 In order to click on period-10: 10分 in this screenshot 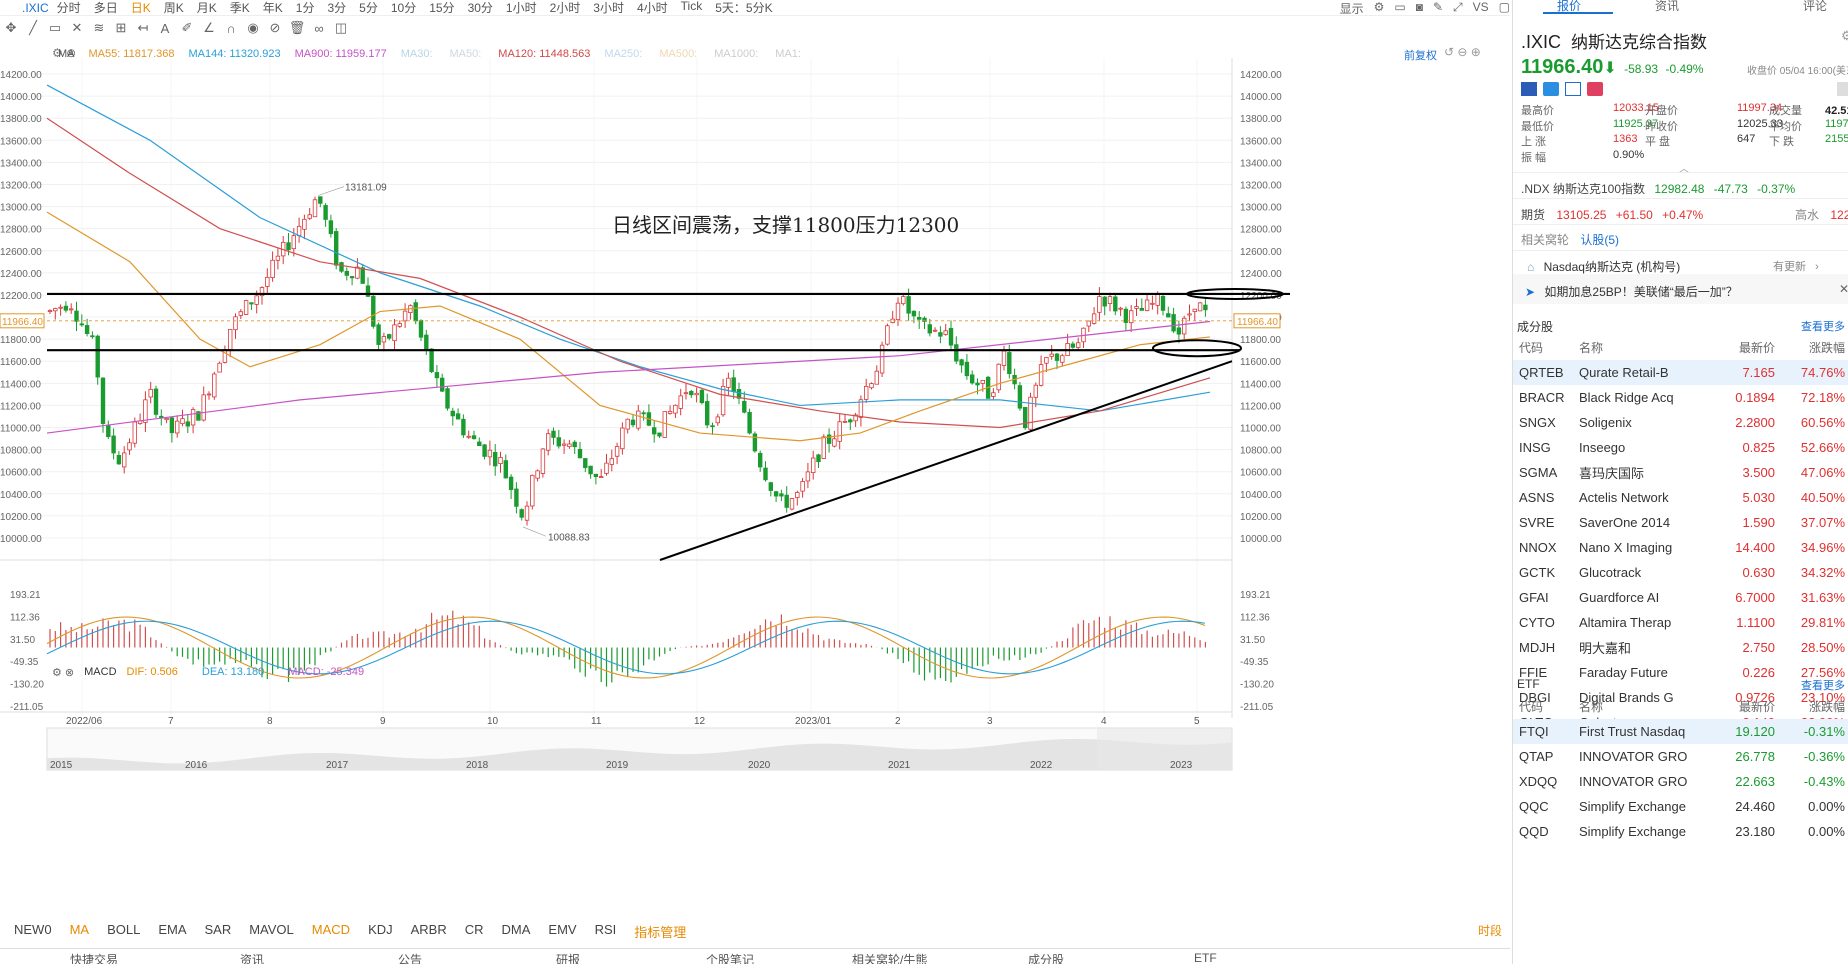, I will do `click(403, 8)`.